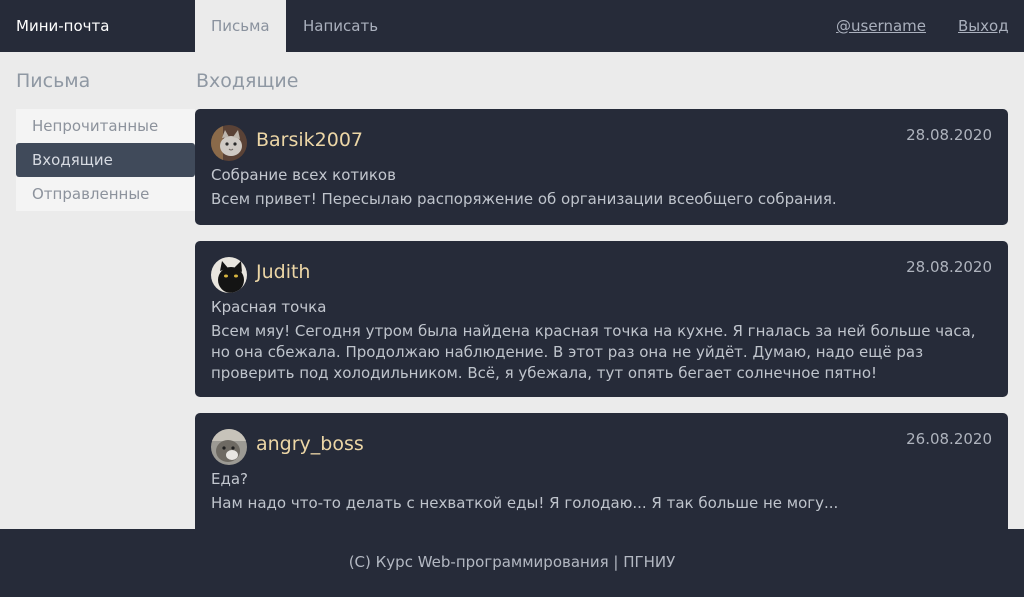 This screenshot has height=597, width=1024. Describe the element at coordinates (983, 26) in the screenshot. I see `logout-link: Выход` at that location.